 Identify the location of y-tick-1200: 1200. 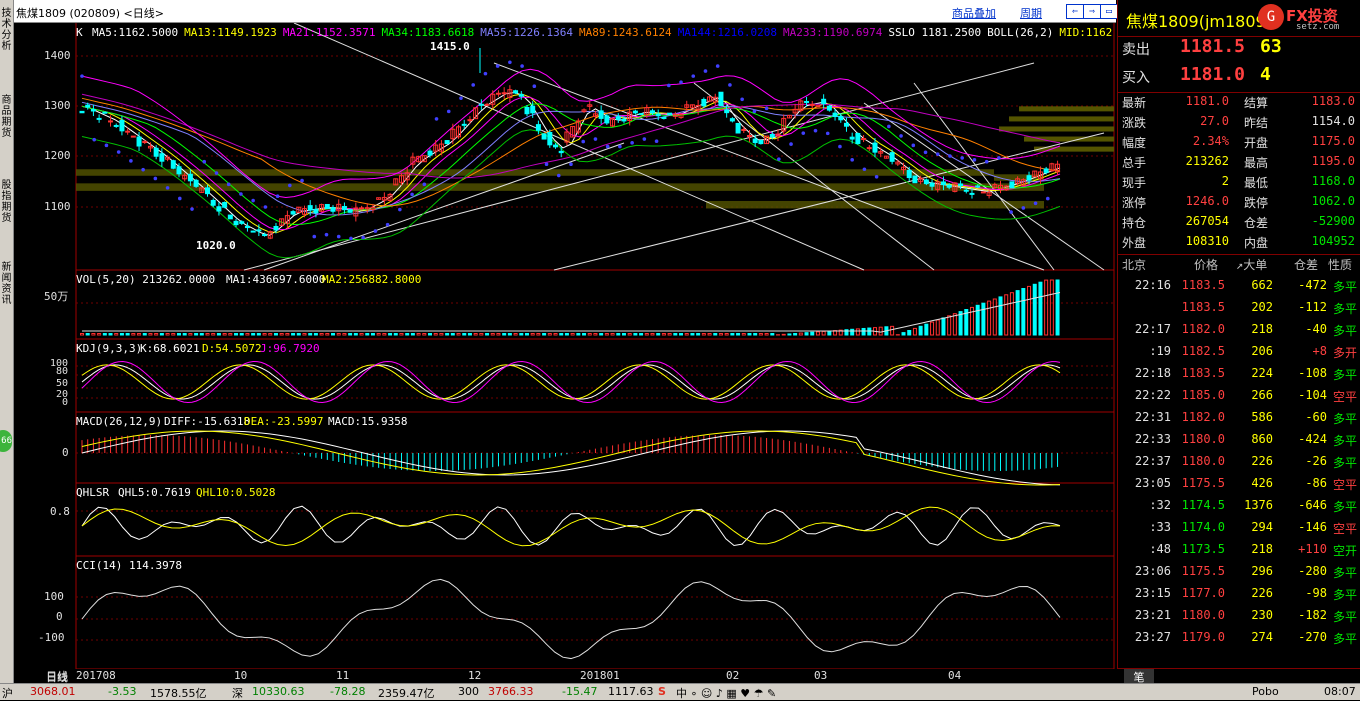
(57, 155).